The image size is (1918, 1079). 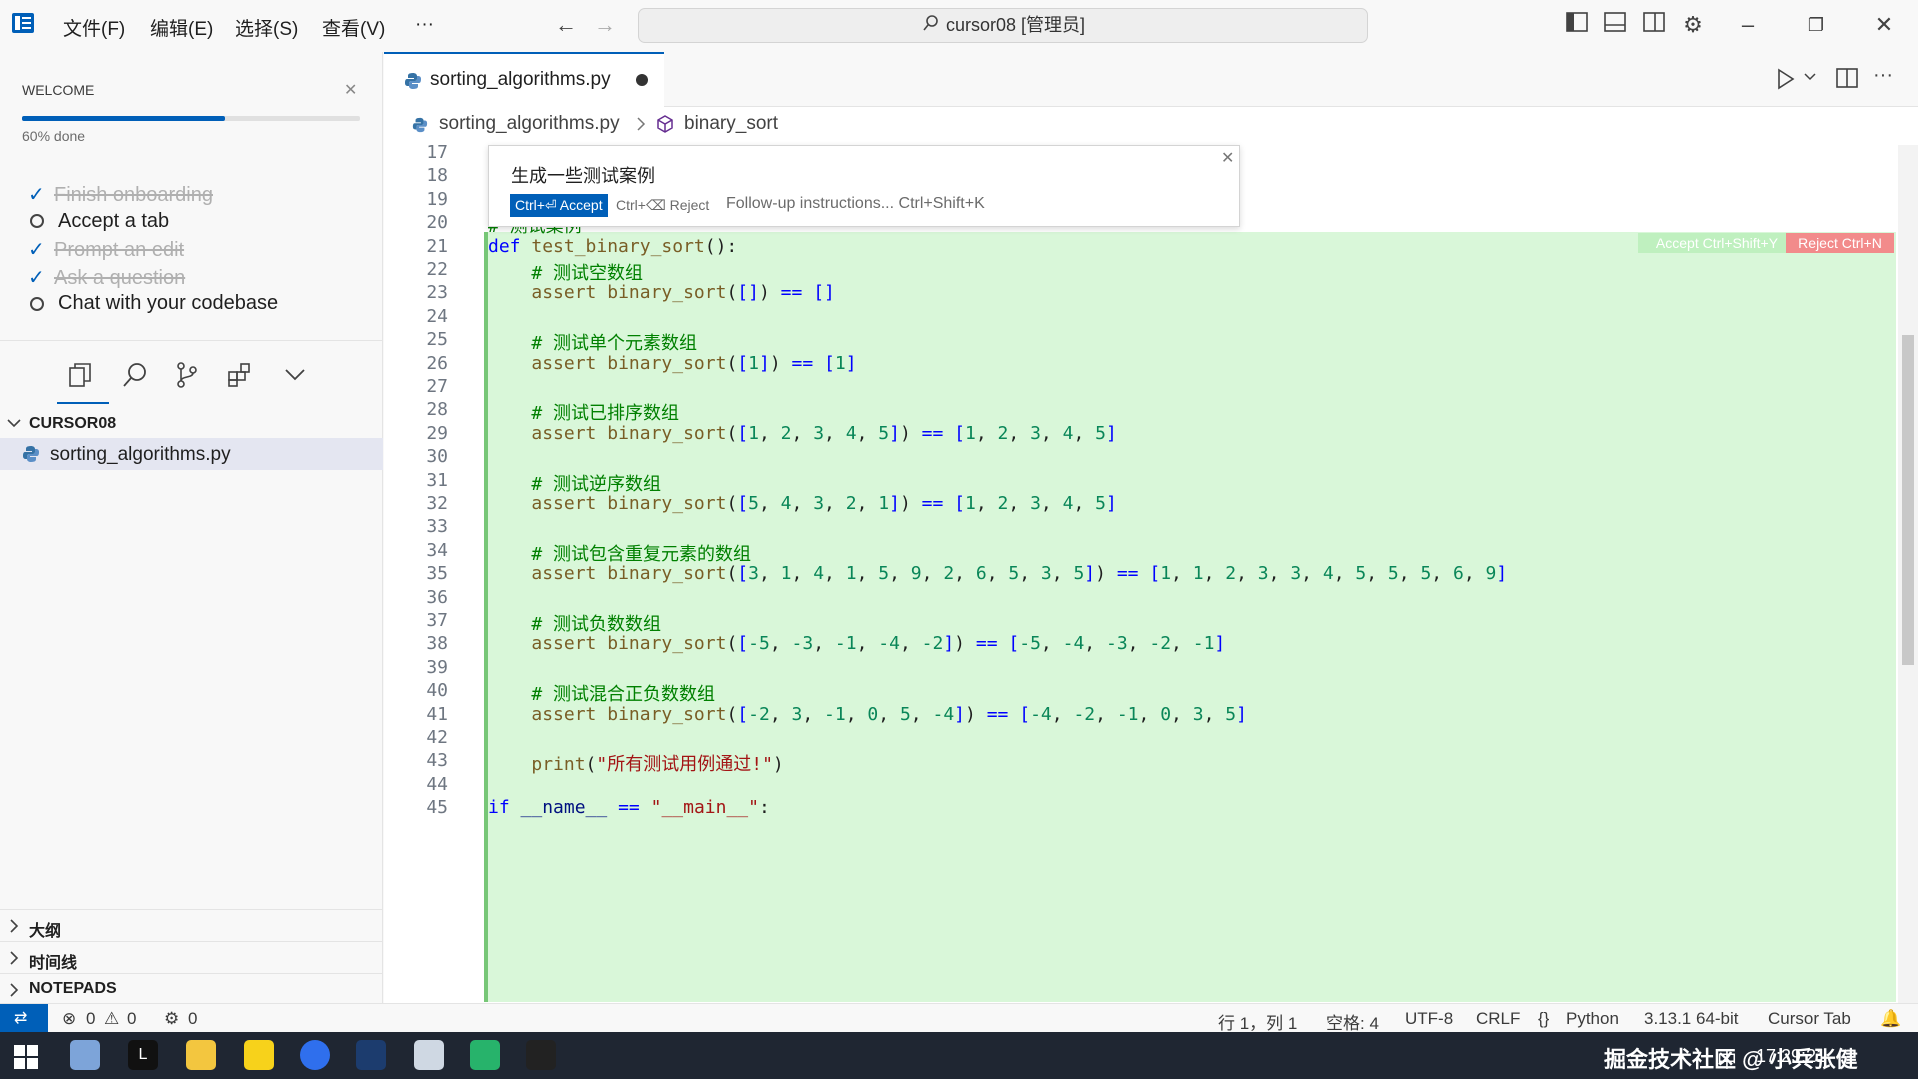 What do you see at coordinates (1748, 25) in the screenshot?
I see `minimize-icon: –` at bounding box center [1748, 25].